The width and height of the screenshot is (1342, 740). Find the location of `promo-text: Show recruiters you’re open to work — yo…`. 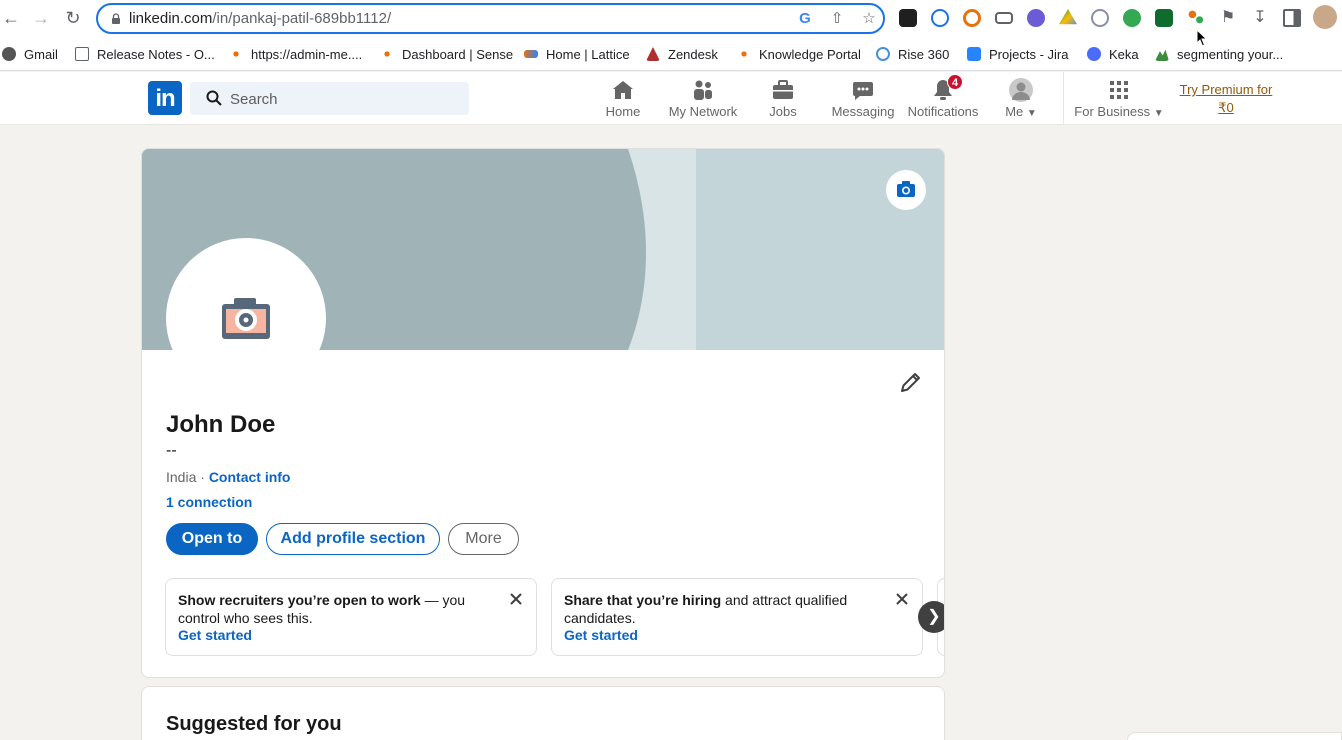

promo-text: Show recruiters you’re open to work — yo… is located at coordinates (338, 609).